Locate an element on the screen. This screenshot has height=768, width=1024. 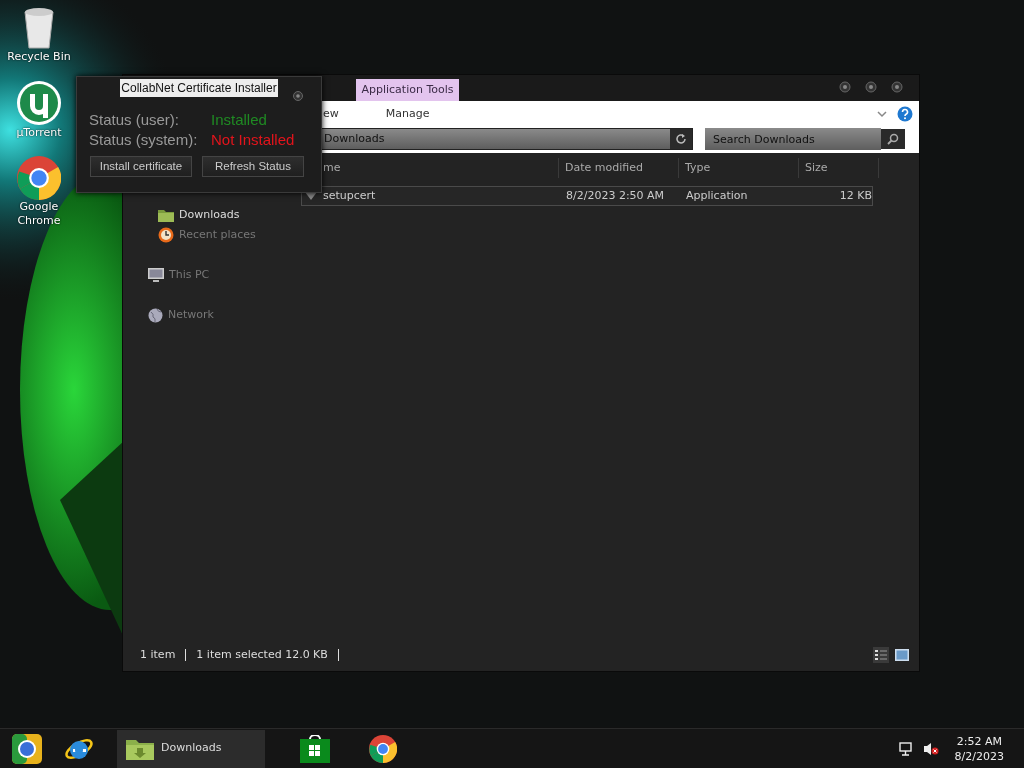
sidebar-item: Downloads is located at coordinates (209, 215).